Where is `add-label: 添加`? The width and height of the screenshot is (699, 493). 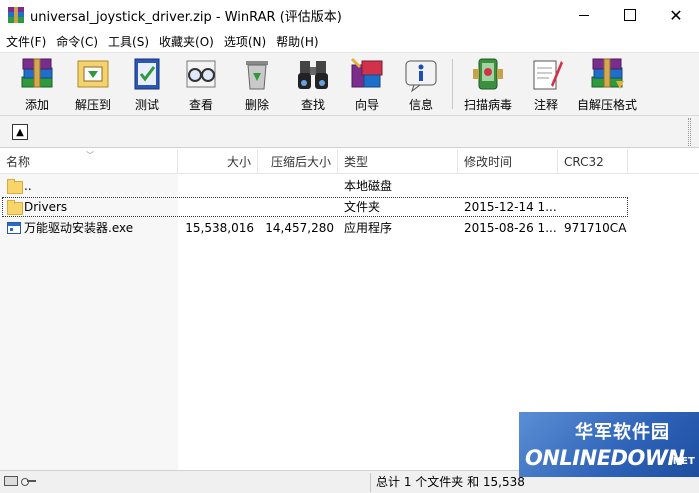
add-label: 添加 is located at coordinates (36, 105).